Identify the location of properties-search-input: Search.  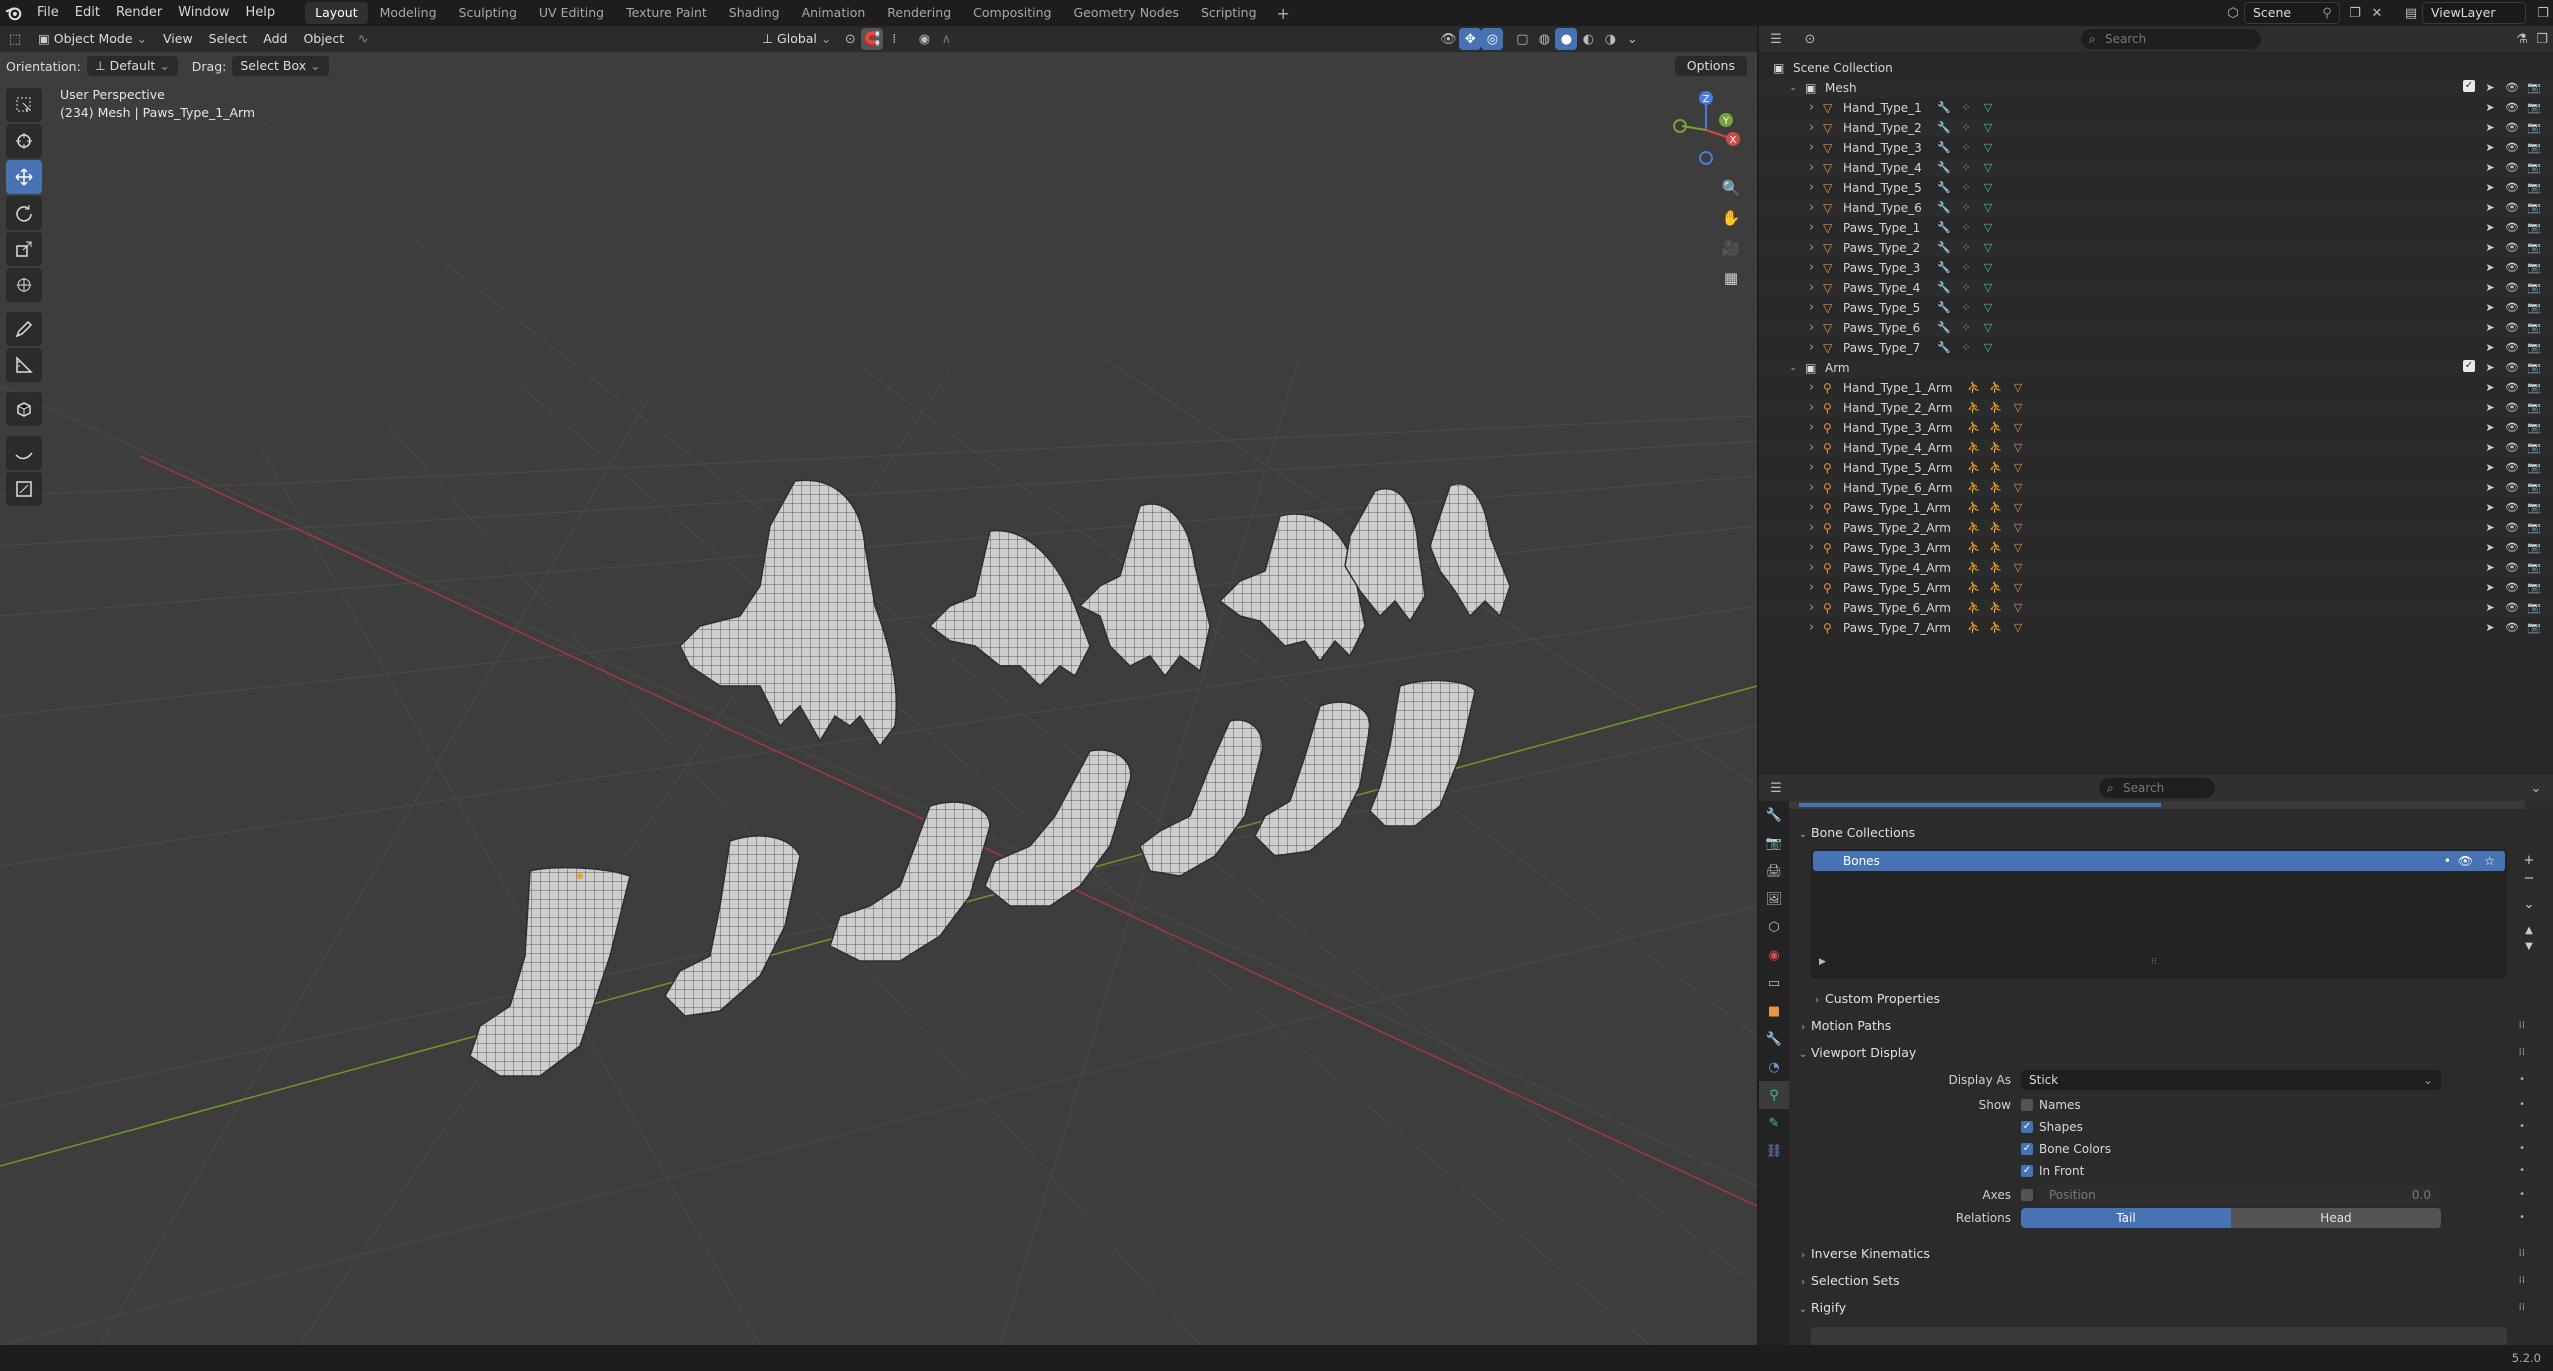
(2157, 788).